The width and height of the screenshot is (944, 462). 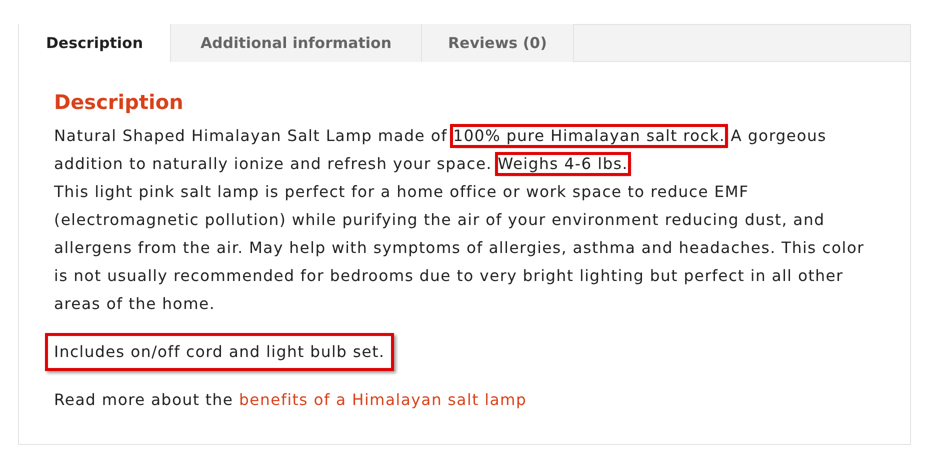 What do you see at coordinates (144, 400) in the screenshot?
I see `description-text: Read more about the` at bounding box center [144, 400].